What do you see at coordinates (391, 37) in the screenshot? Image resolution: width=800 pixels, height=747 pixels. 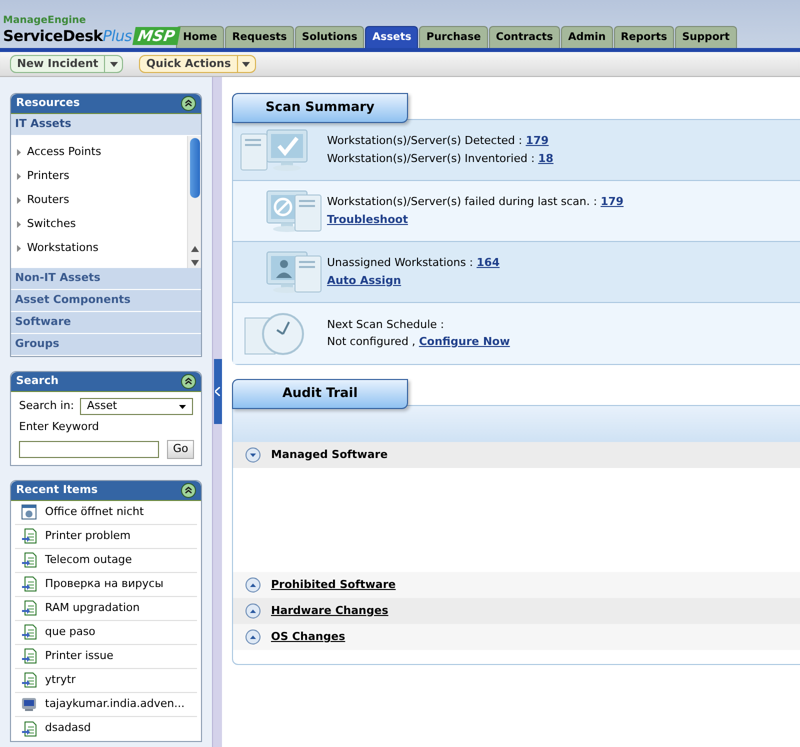 I see `nav-tab: Assets` at bounding box center [391, 37].